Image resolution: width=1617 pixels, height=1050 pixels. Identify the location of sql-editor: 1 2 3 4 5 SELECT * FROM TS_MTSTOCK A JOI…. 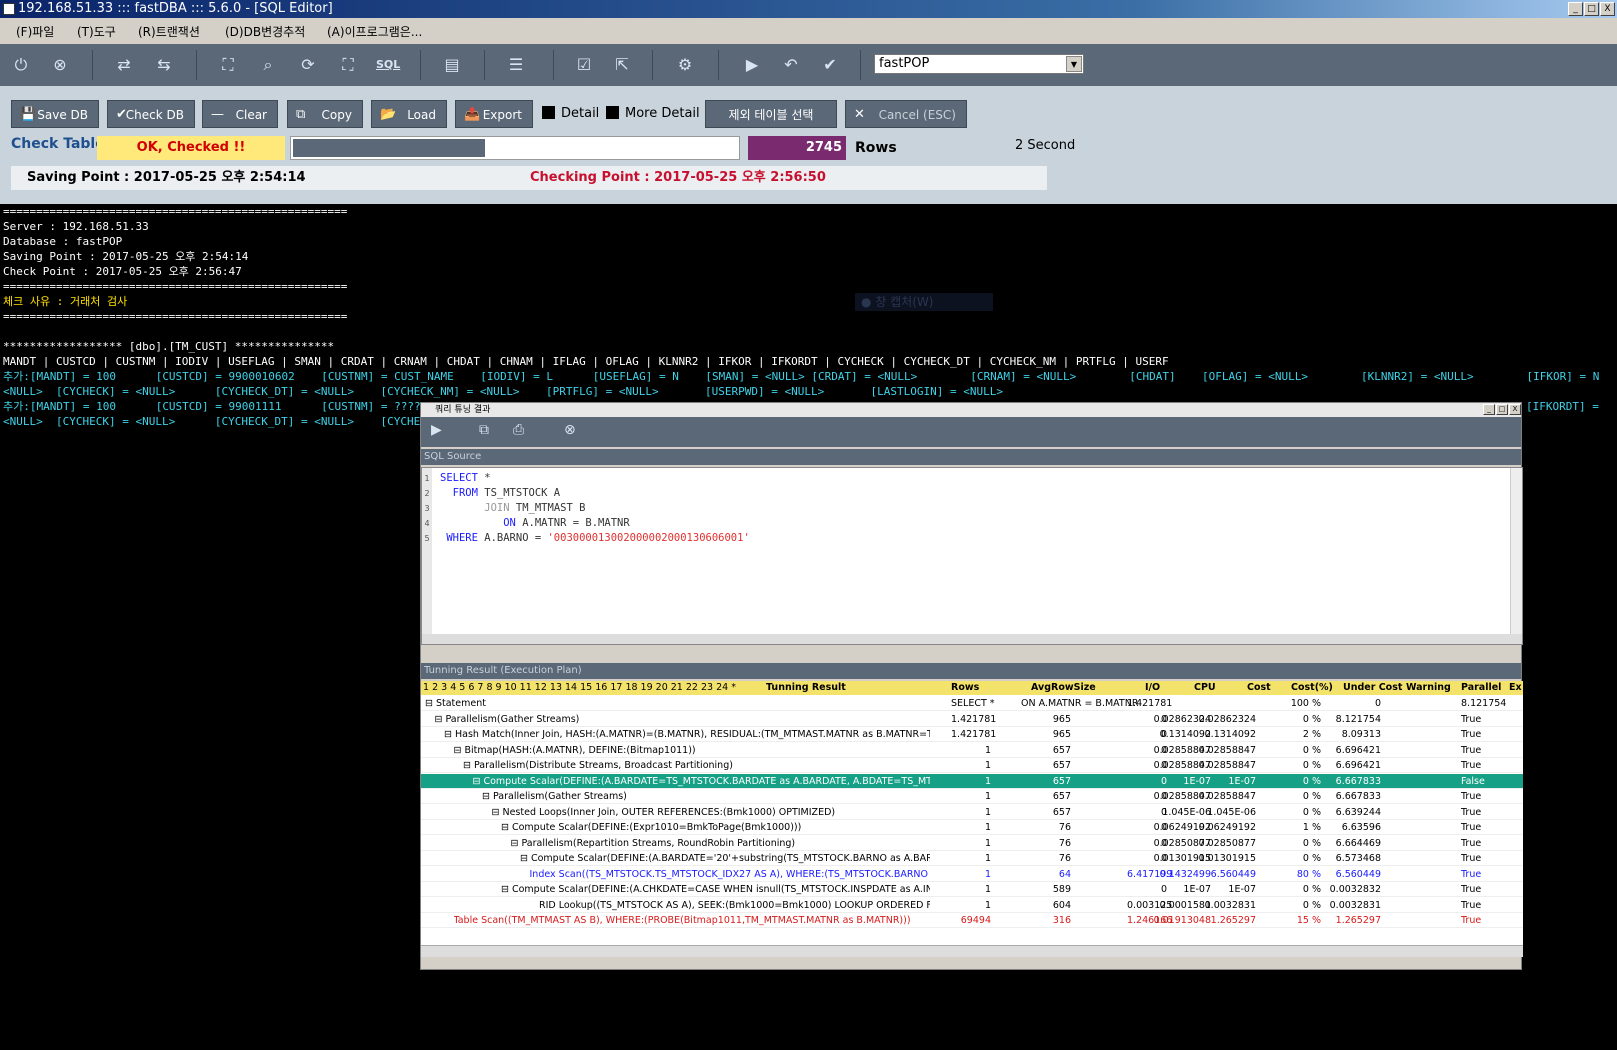
(972, 556).